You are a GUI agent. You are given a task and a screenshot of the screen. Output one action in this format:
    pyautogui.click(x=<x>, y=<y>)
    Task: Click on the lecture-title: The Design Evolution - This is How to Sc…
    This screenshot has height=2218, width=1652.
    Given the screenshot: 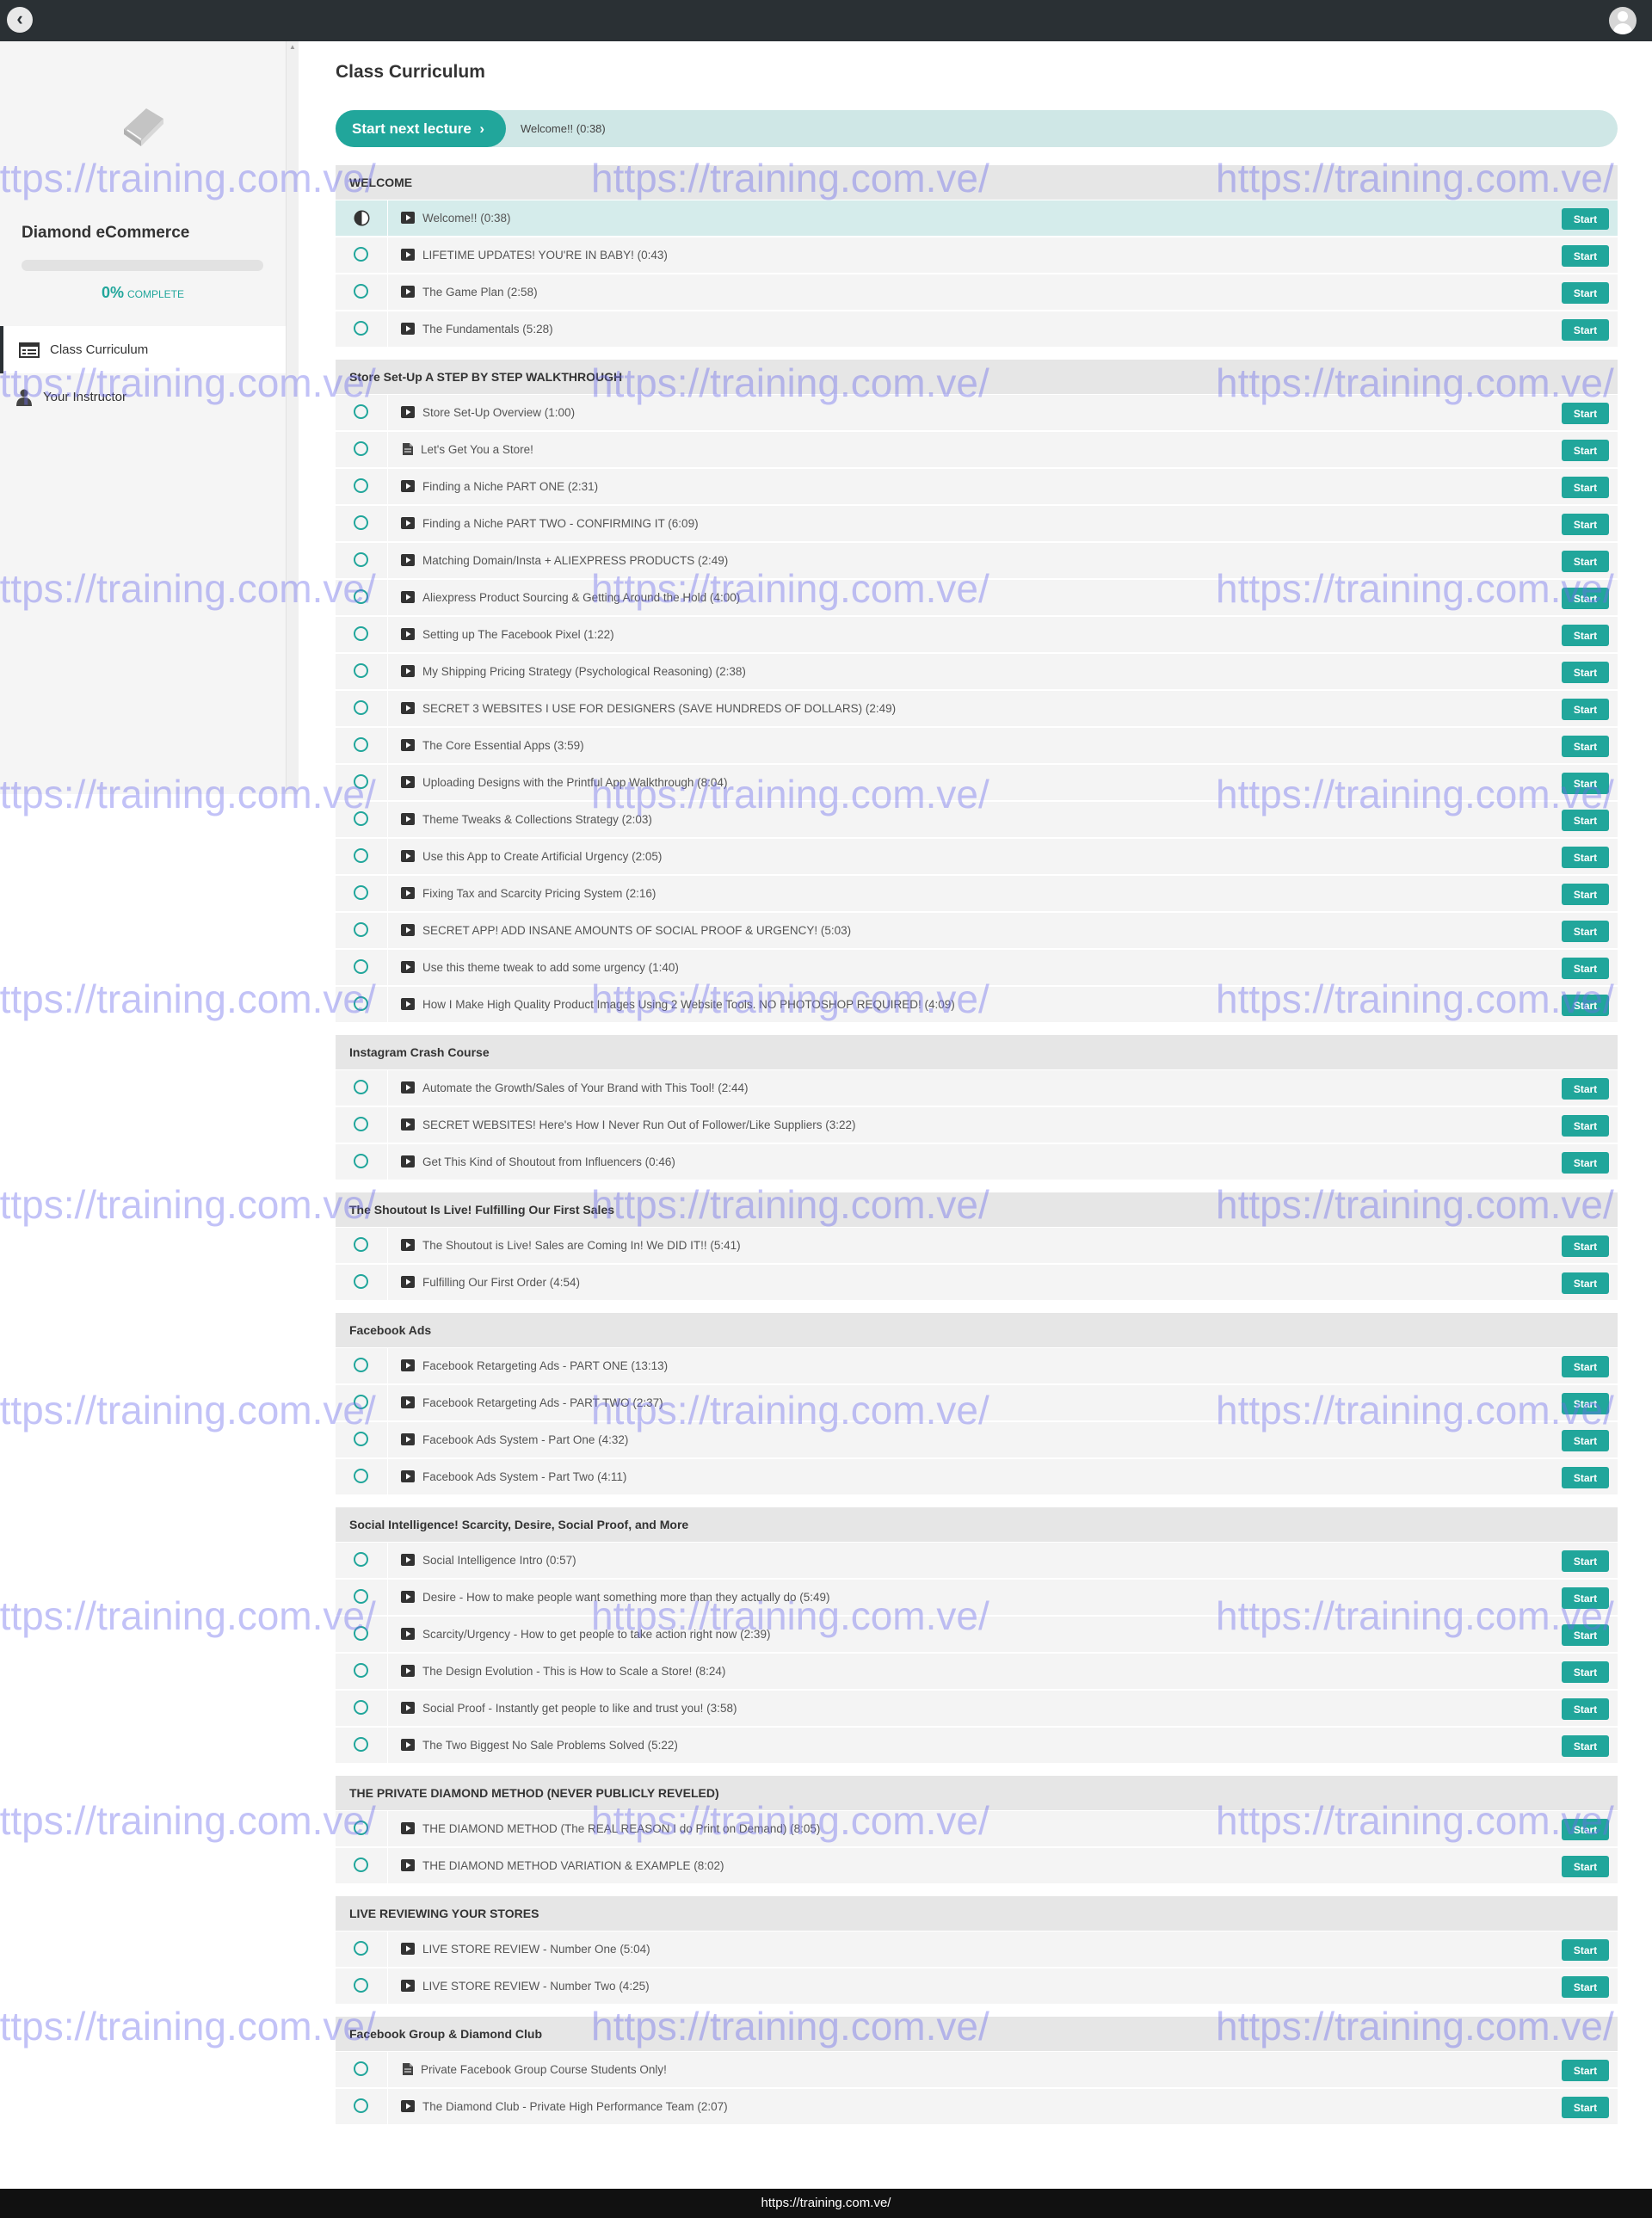 What is the action you would take?
    pyautogui.click(x=573, y=1672)
    